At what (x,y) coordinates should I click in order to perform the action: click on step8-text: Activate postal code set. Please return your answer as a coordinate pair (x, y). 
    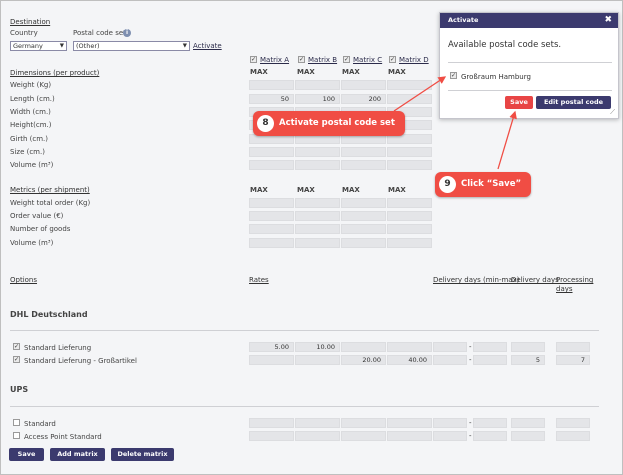
    Looking at the image, I should click on (337, 123).